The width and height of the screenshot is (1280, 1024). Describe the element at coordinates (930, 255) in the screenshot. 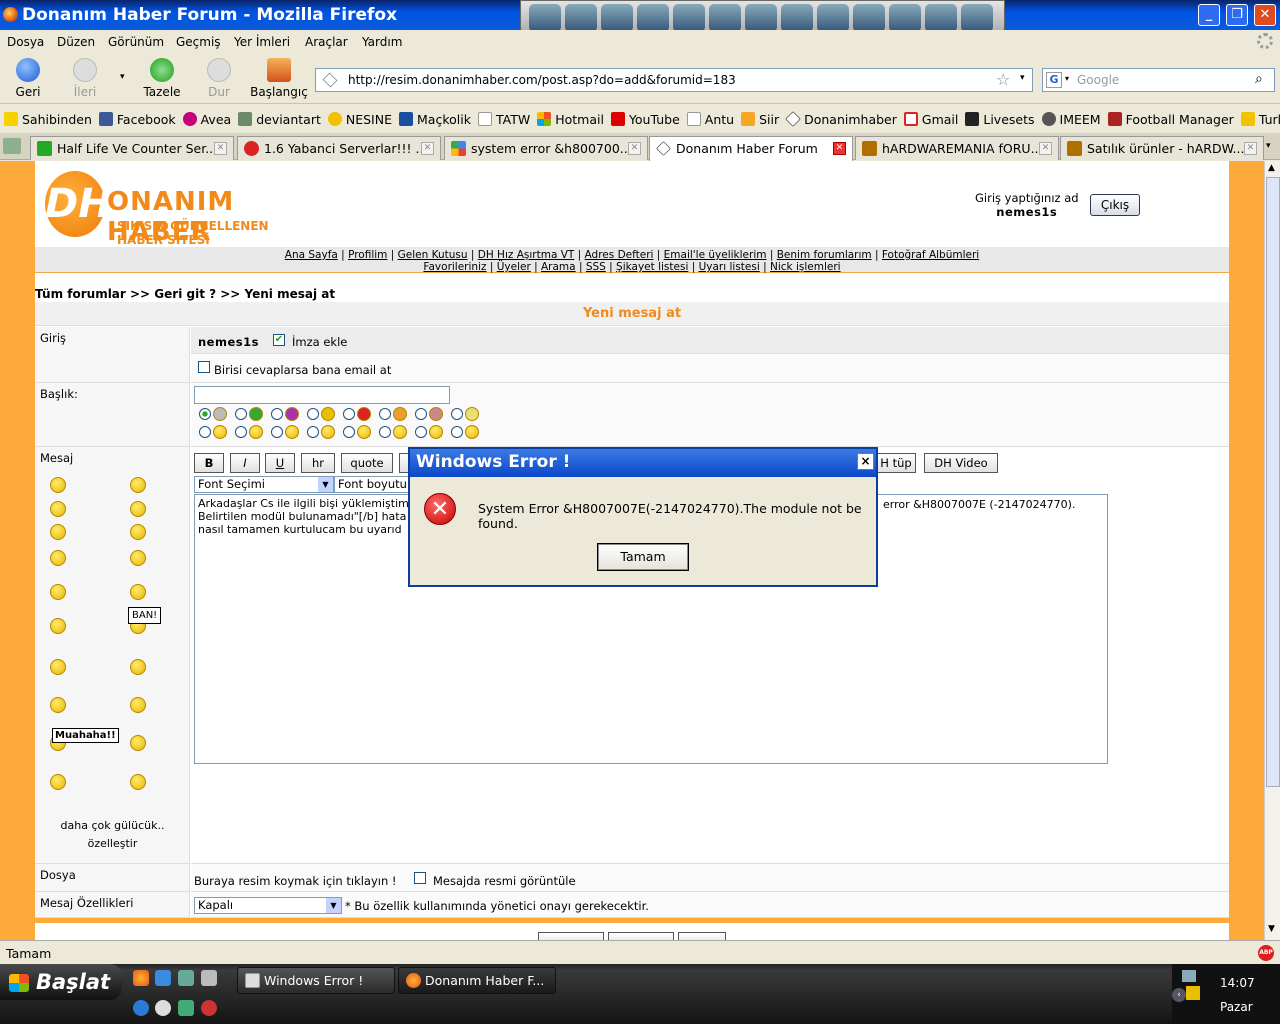

I see `nav-link-7: Fotoğraf Albümleri` at that location.